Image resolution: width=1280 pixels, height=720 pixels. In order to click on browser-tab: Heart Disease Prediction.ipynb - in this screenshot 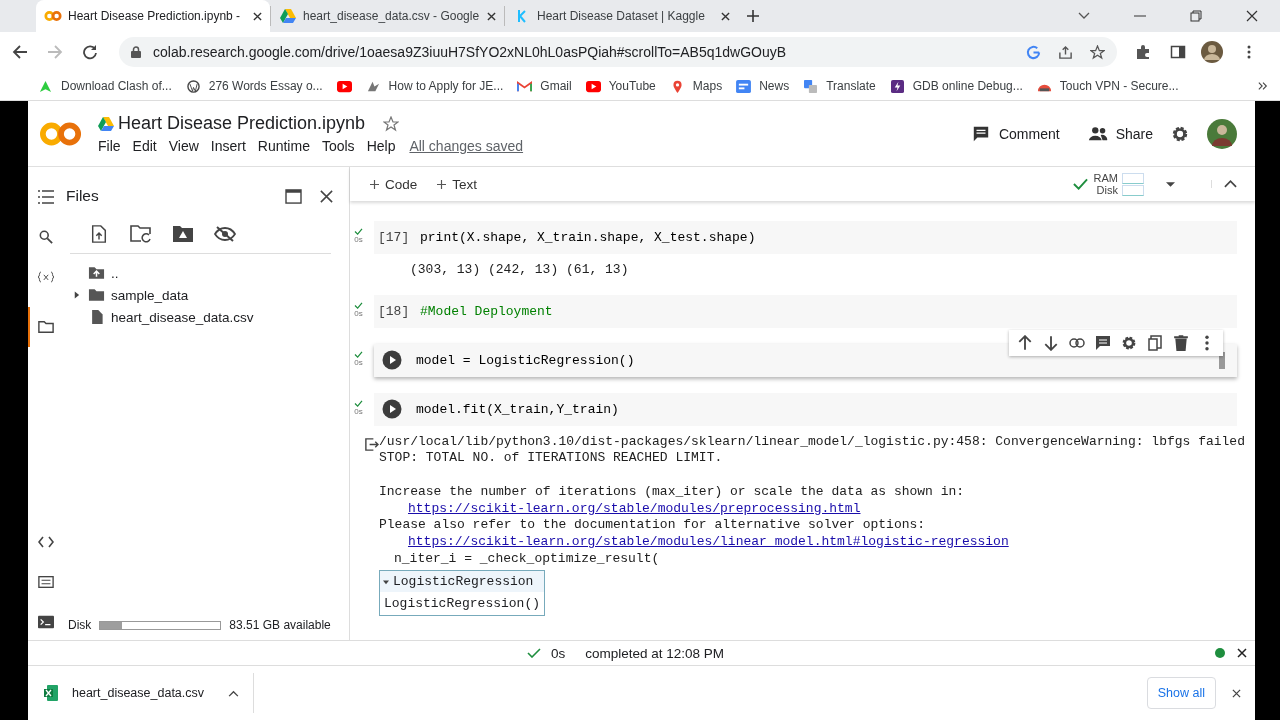, I will do `click(153, 16)`.